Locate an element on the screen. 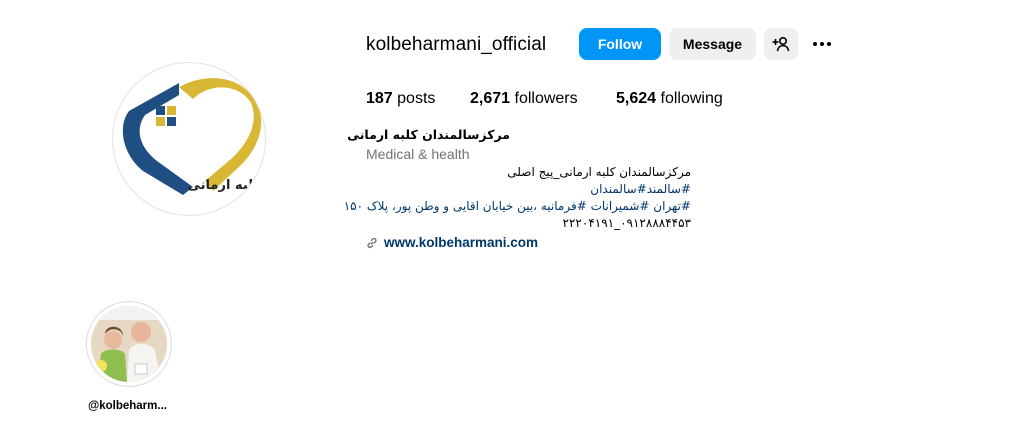  website-url: www.kolbeharmani.com is located at coordinates (461, 242).